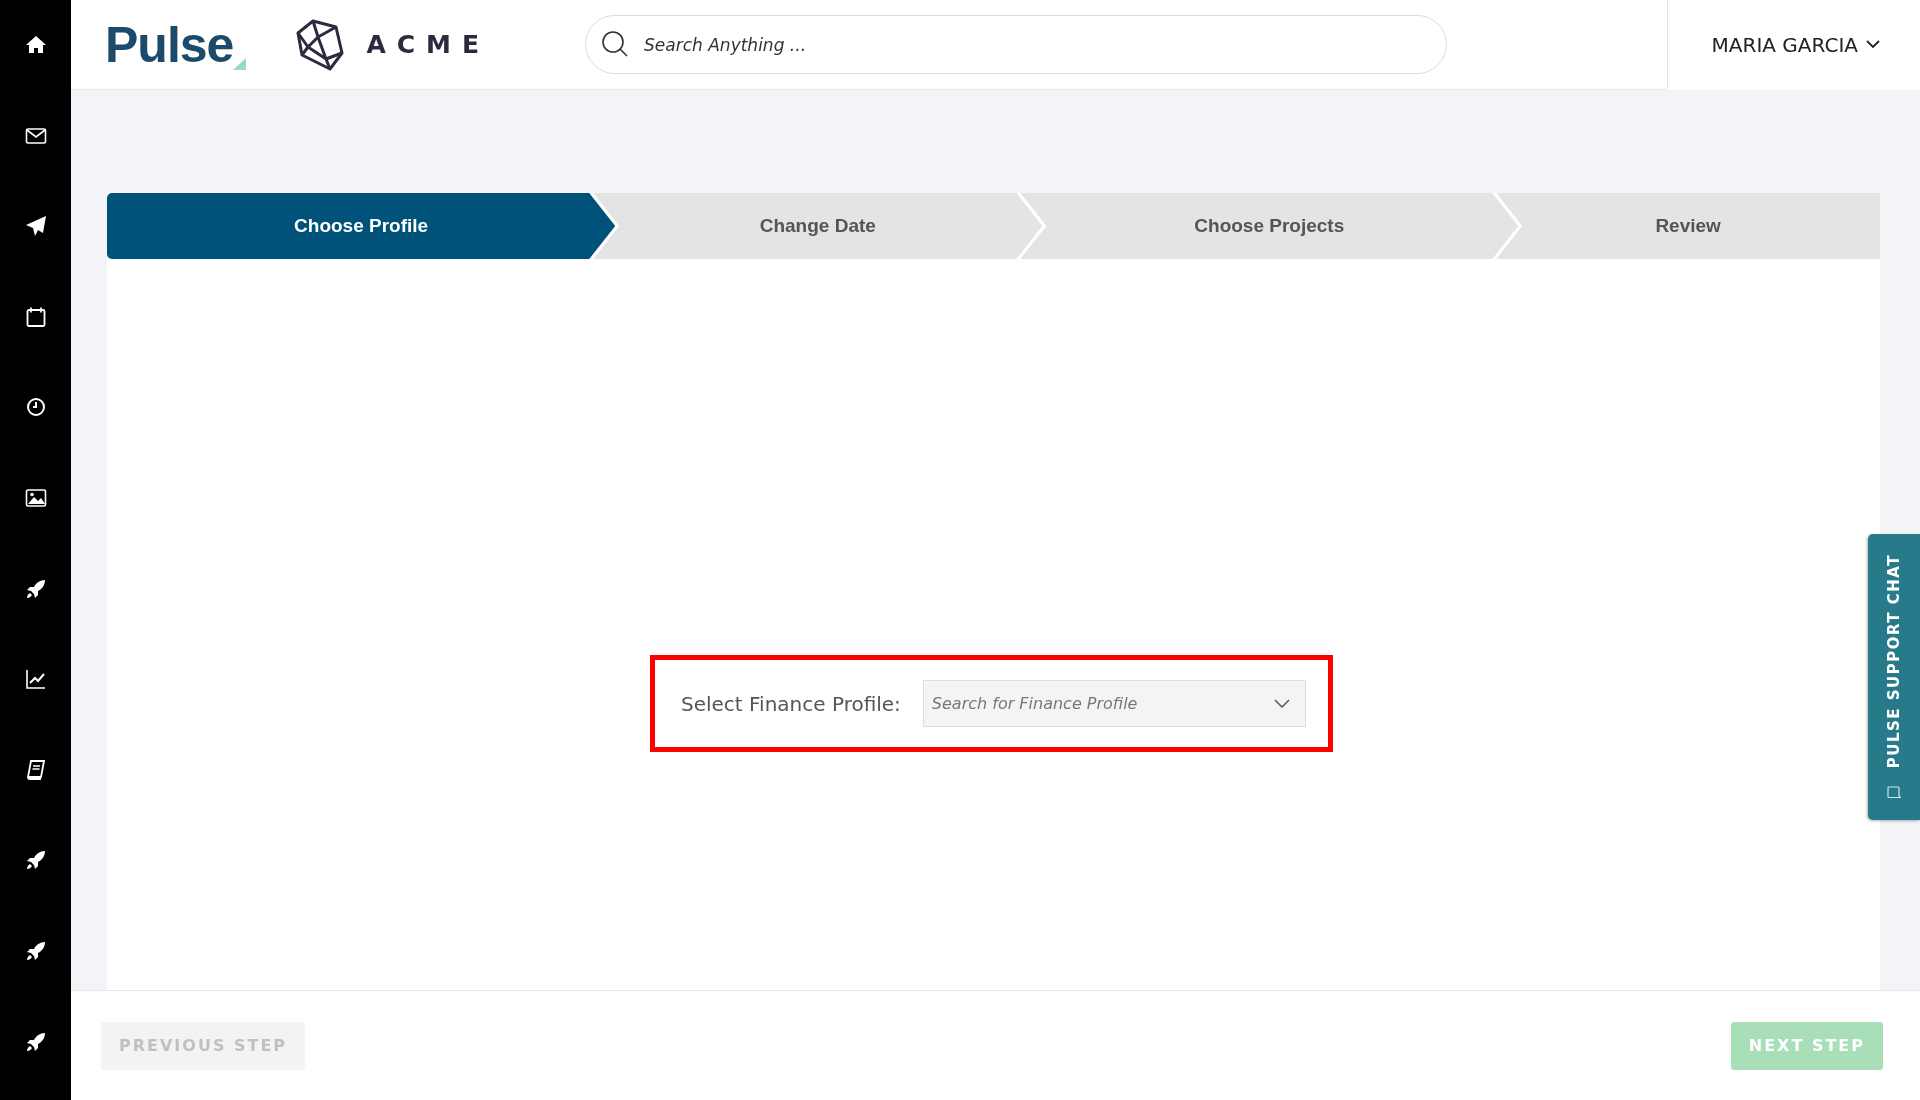 The width and height of the screenshot is (1920, 1100). What do you see at coordinates (1793, 45) in the screenshot?
I see `user-menu-button: MARIA GARCIA` at bounding box center [1793, 45].